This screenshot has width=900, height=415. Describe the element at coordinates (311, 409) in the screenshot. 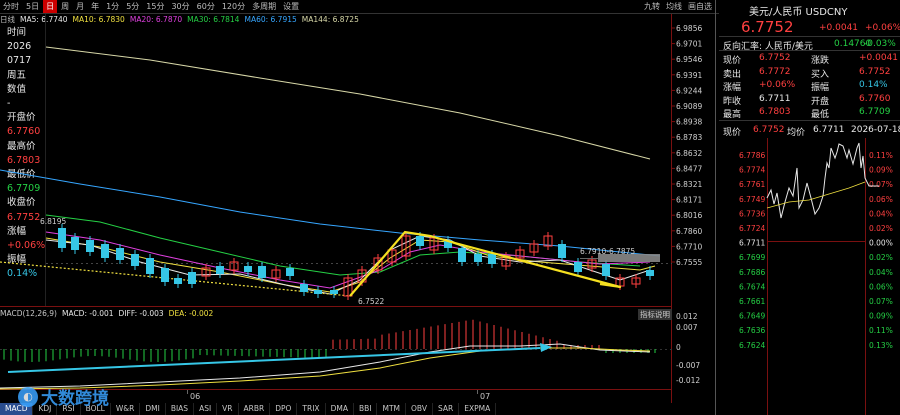

I see `indicator-tab-trix: TRIX` at that location.